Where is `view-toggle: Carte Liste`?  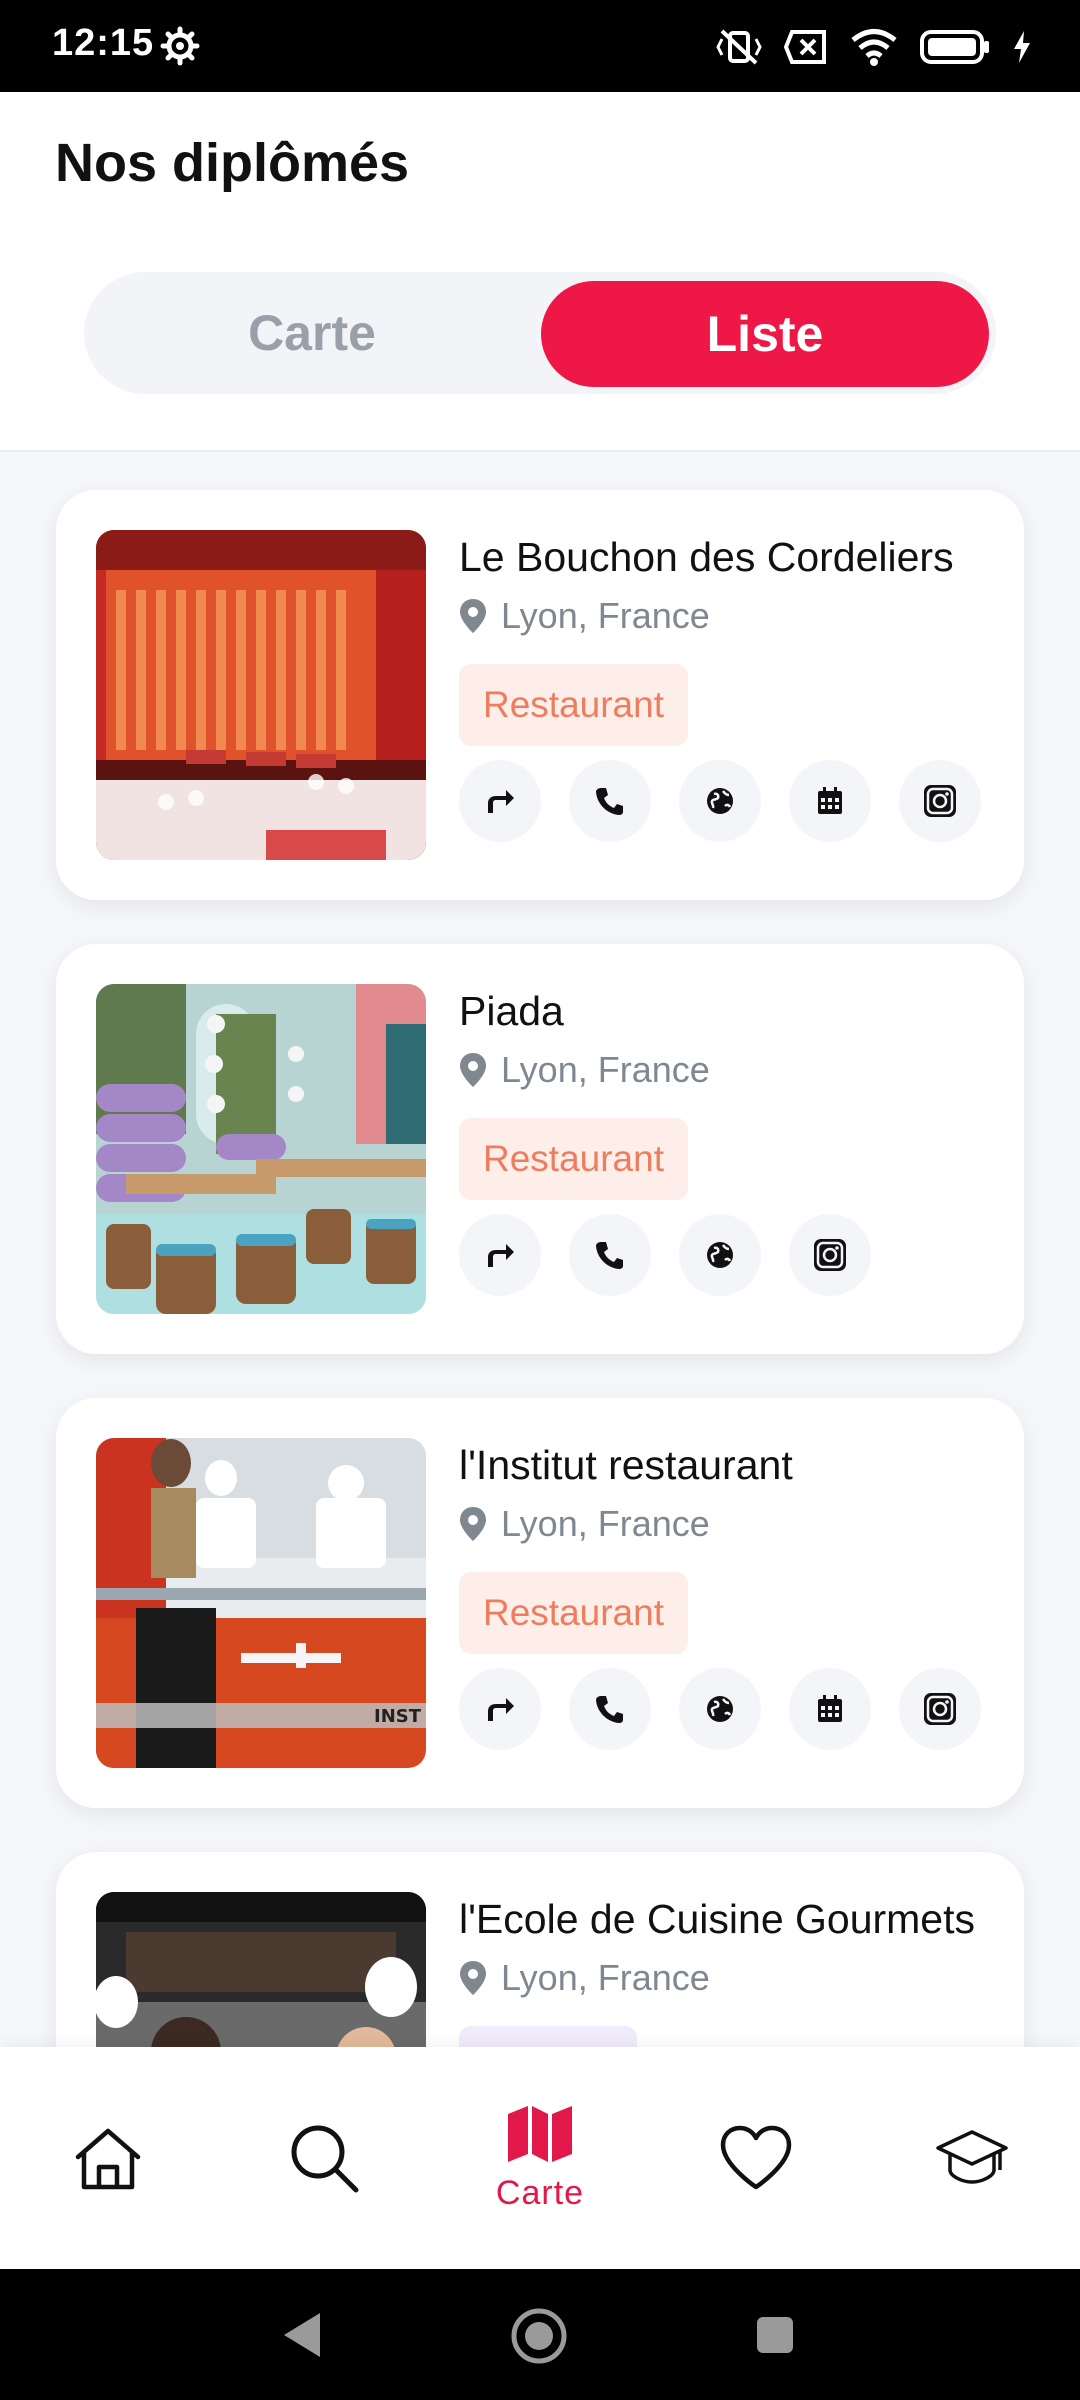 view-toggle: Carte Liste is located at coordinates (540, 333).